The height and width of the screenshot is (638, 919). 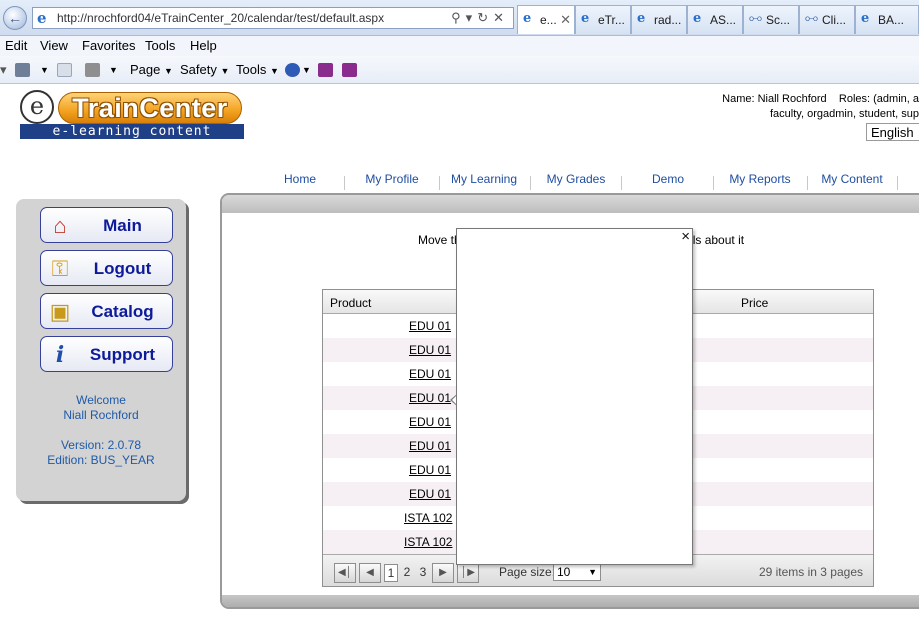 I want to click on logo-e-emblem: e, so click(x=37, y=107).